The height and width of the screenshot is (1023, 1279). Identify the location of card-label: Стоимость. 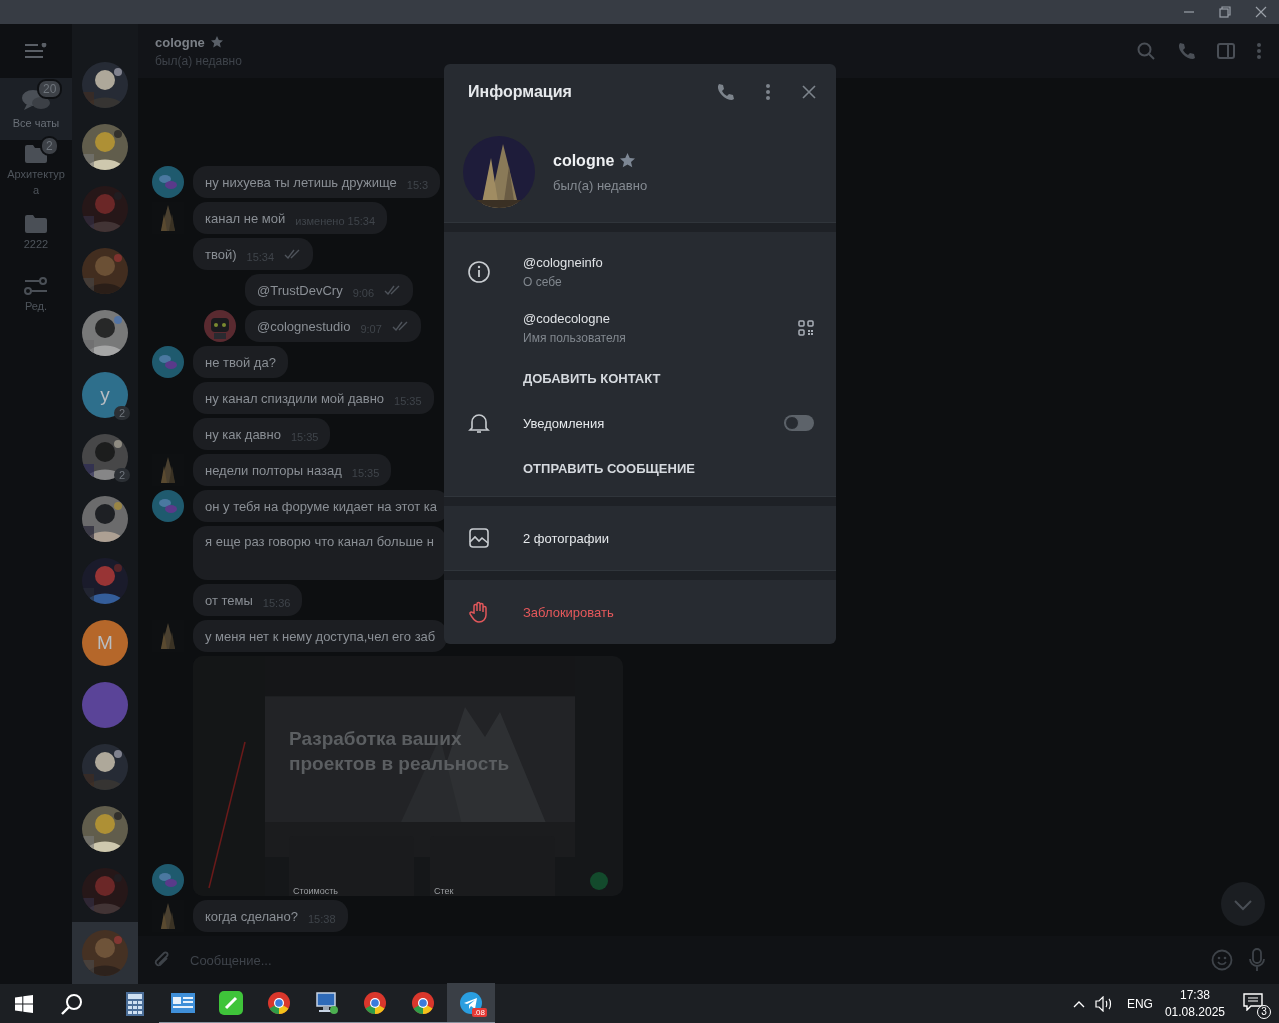
(316, 891).